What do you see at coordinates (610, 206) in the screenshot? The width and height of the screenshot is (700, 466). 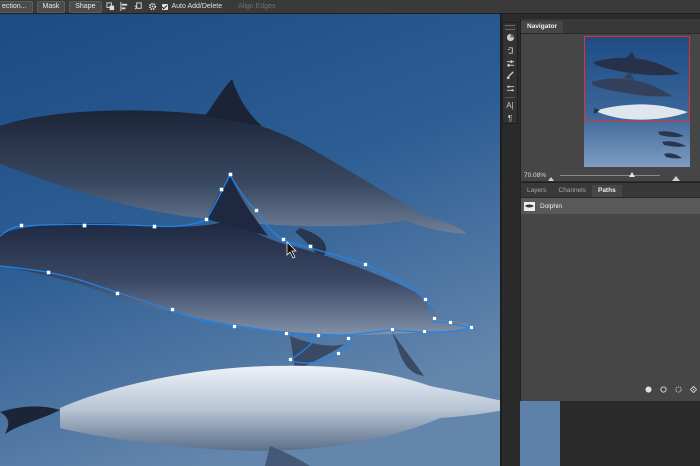 I see `path-item-dolphin: Dolphin` at bounding box center [610, 206].